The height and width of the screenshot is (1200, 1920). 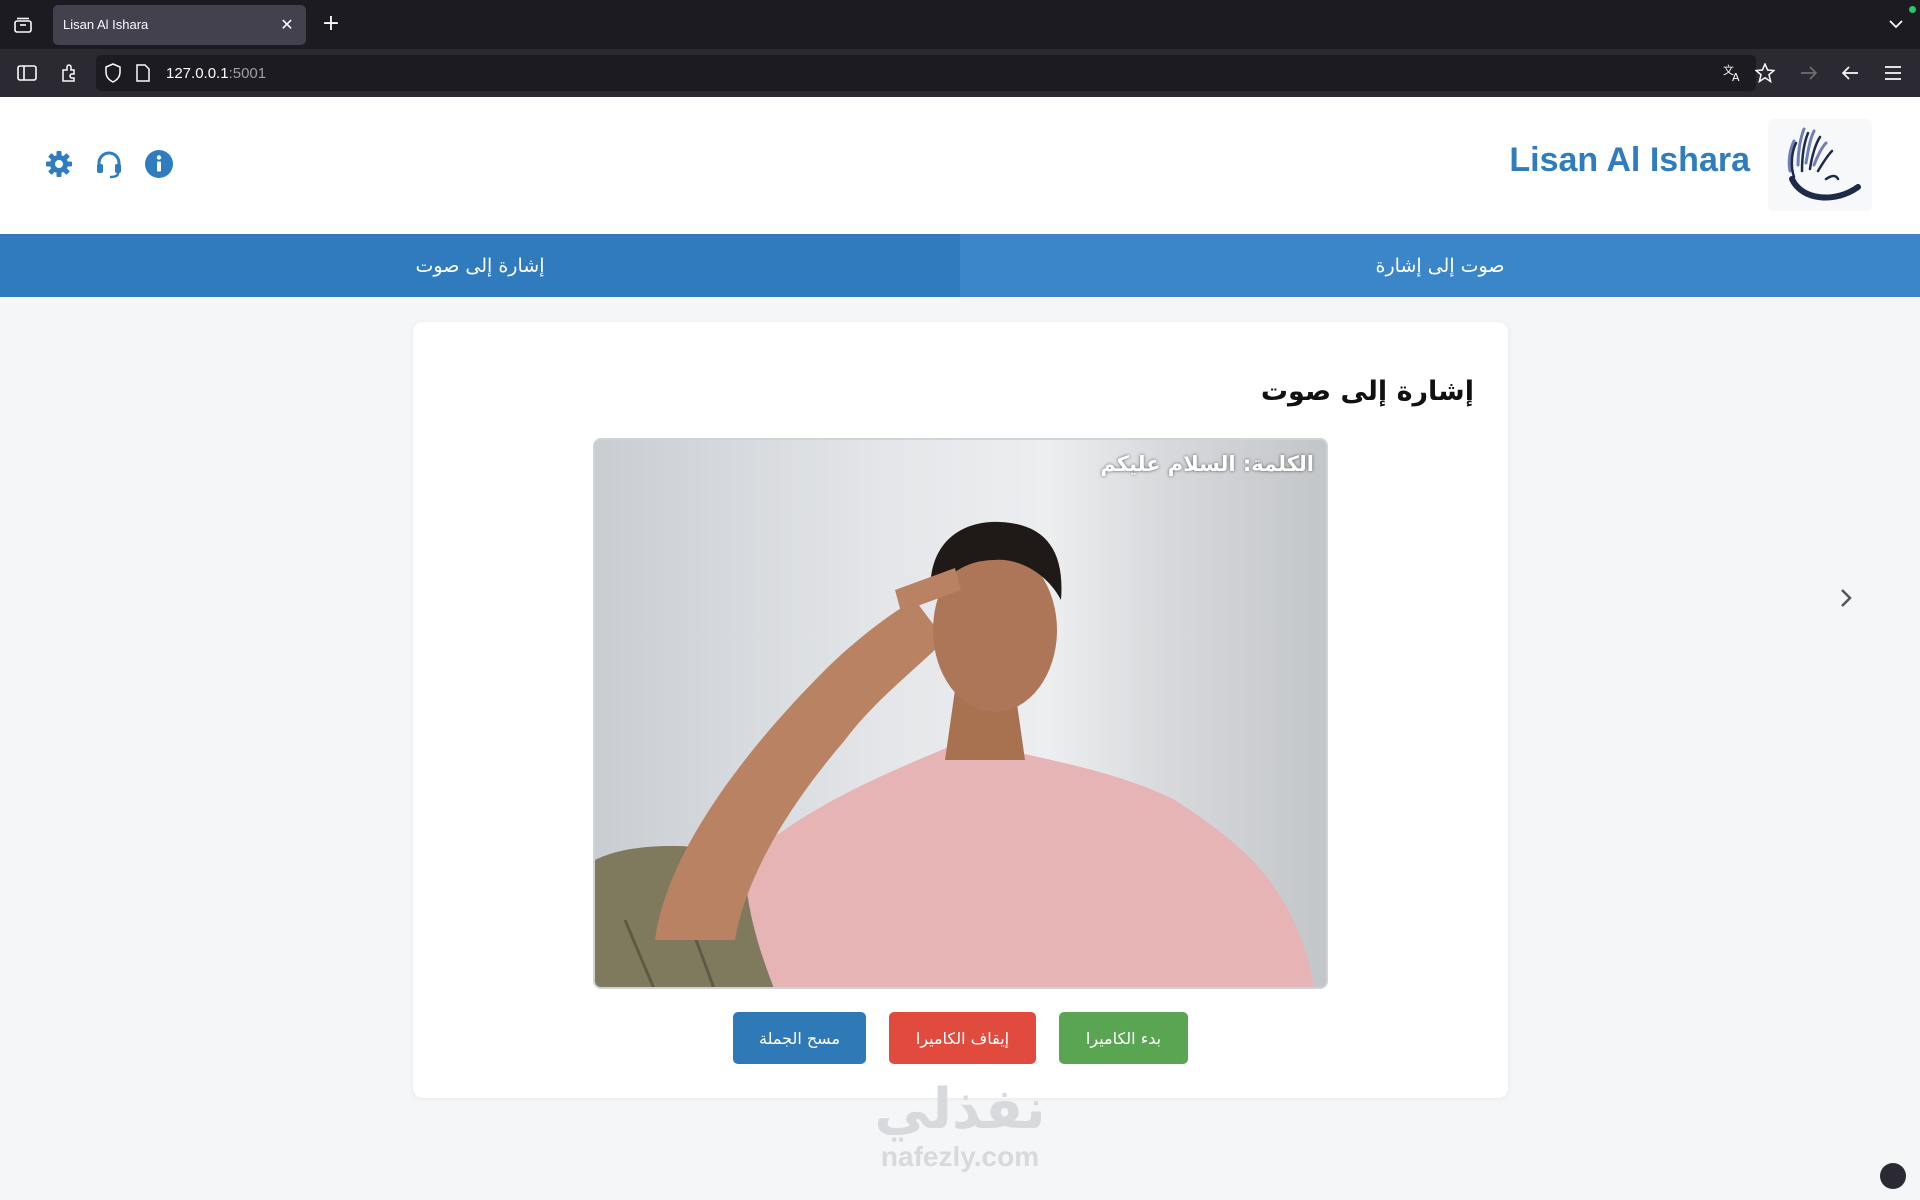 What do you see at coordinates (480, 265) in the screenshot?
I see `tab-sign-to-speech: إشارة إلى صوت` at bounding box center [480, 265].